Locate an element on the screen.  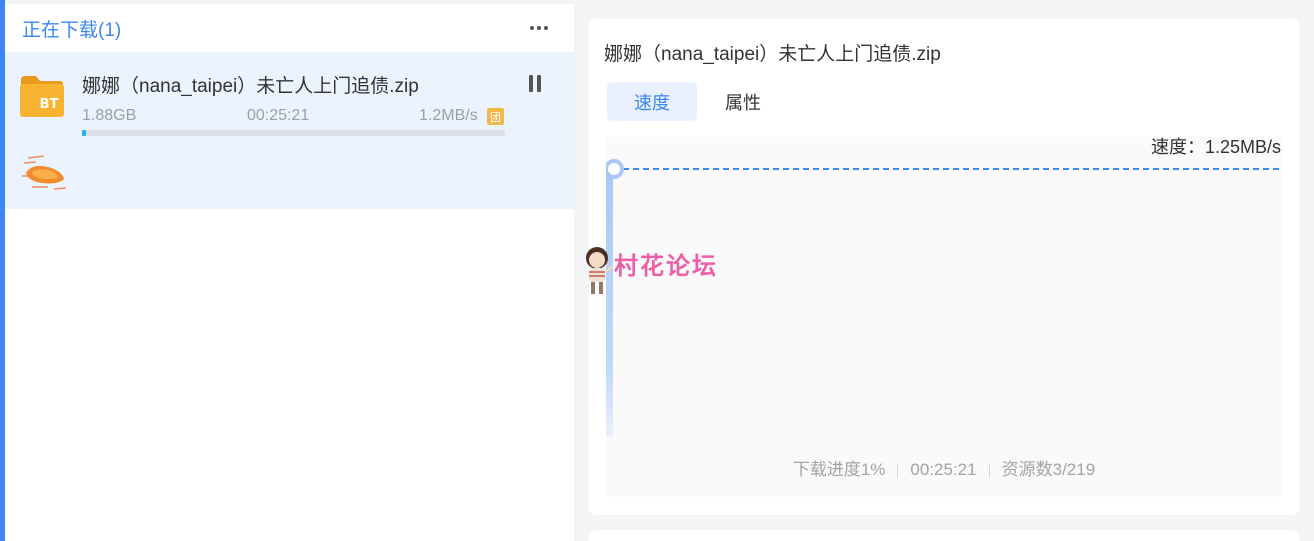
group-speed-badge-icon: 团 is located at coordinates (495, 116).